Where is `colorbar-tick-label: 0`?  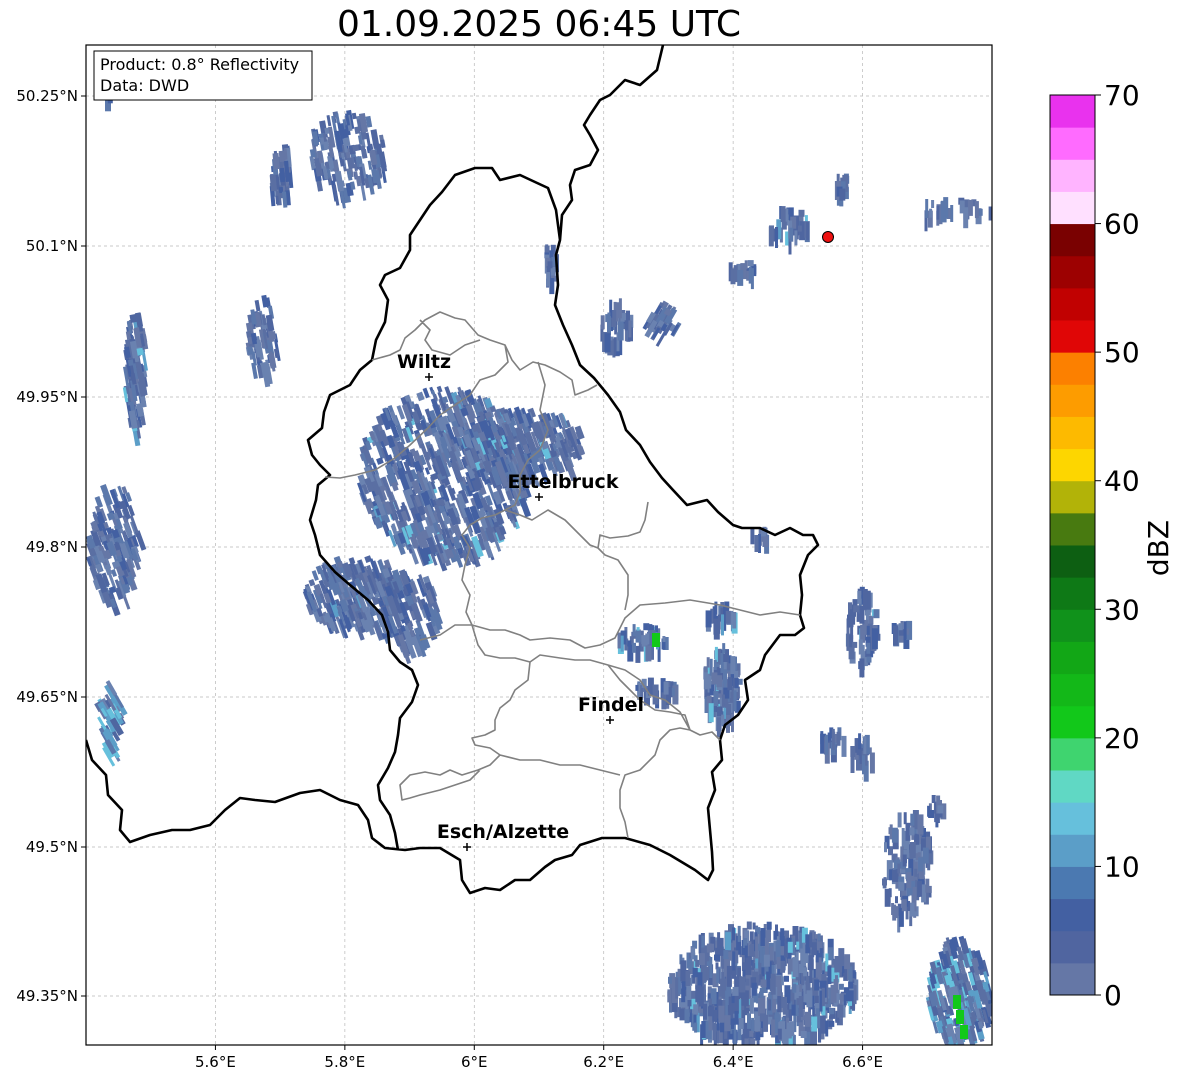
colorbar-tick-label: 0 is located at coordinates (1113, 995).